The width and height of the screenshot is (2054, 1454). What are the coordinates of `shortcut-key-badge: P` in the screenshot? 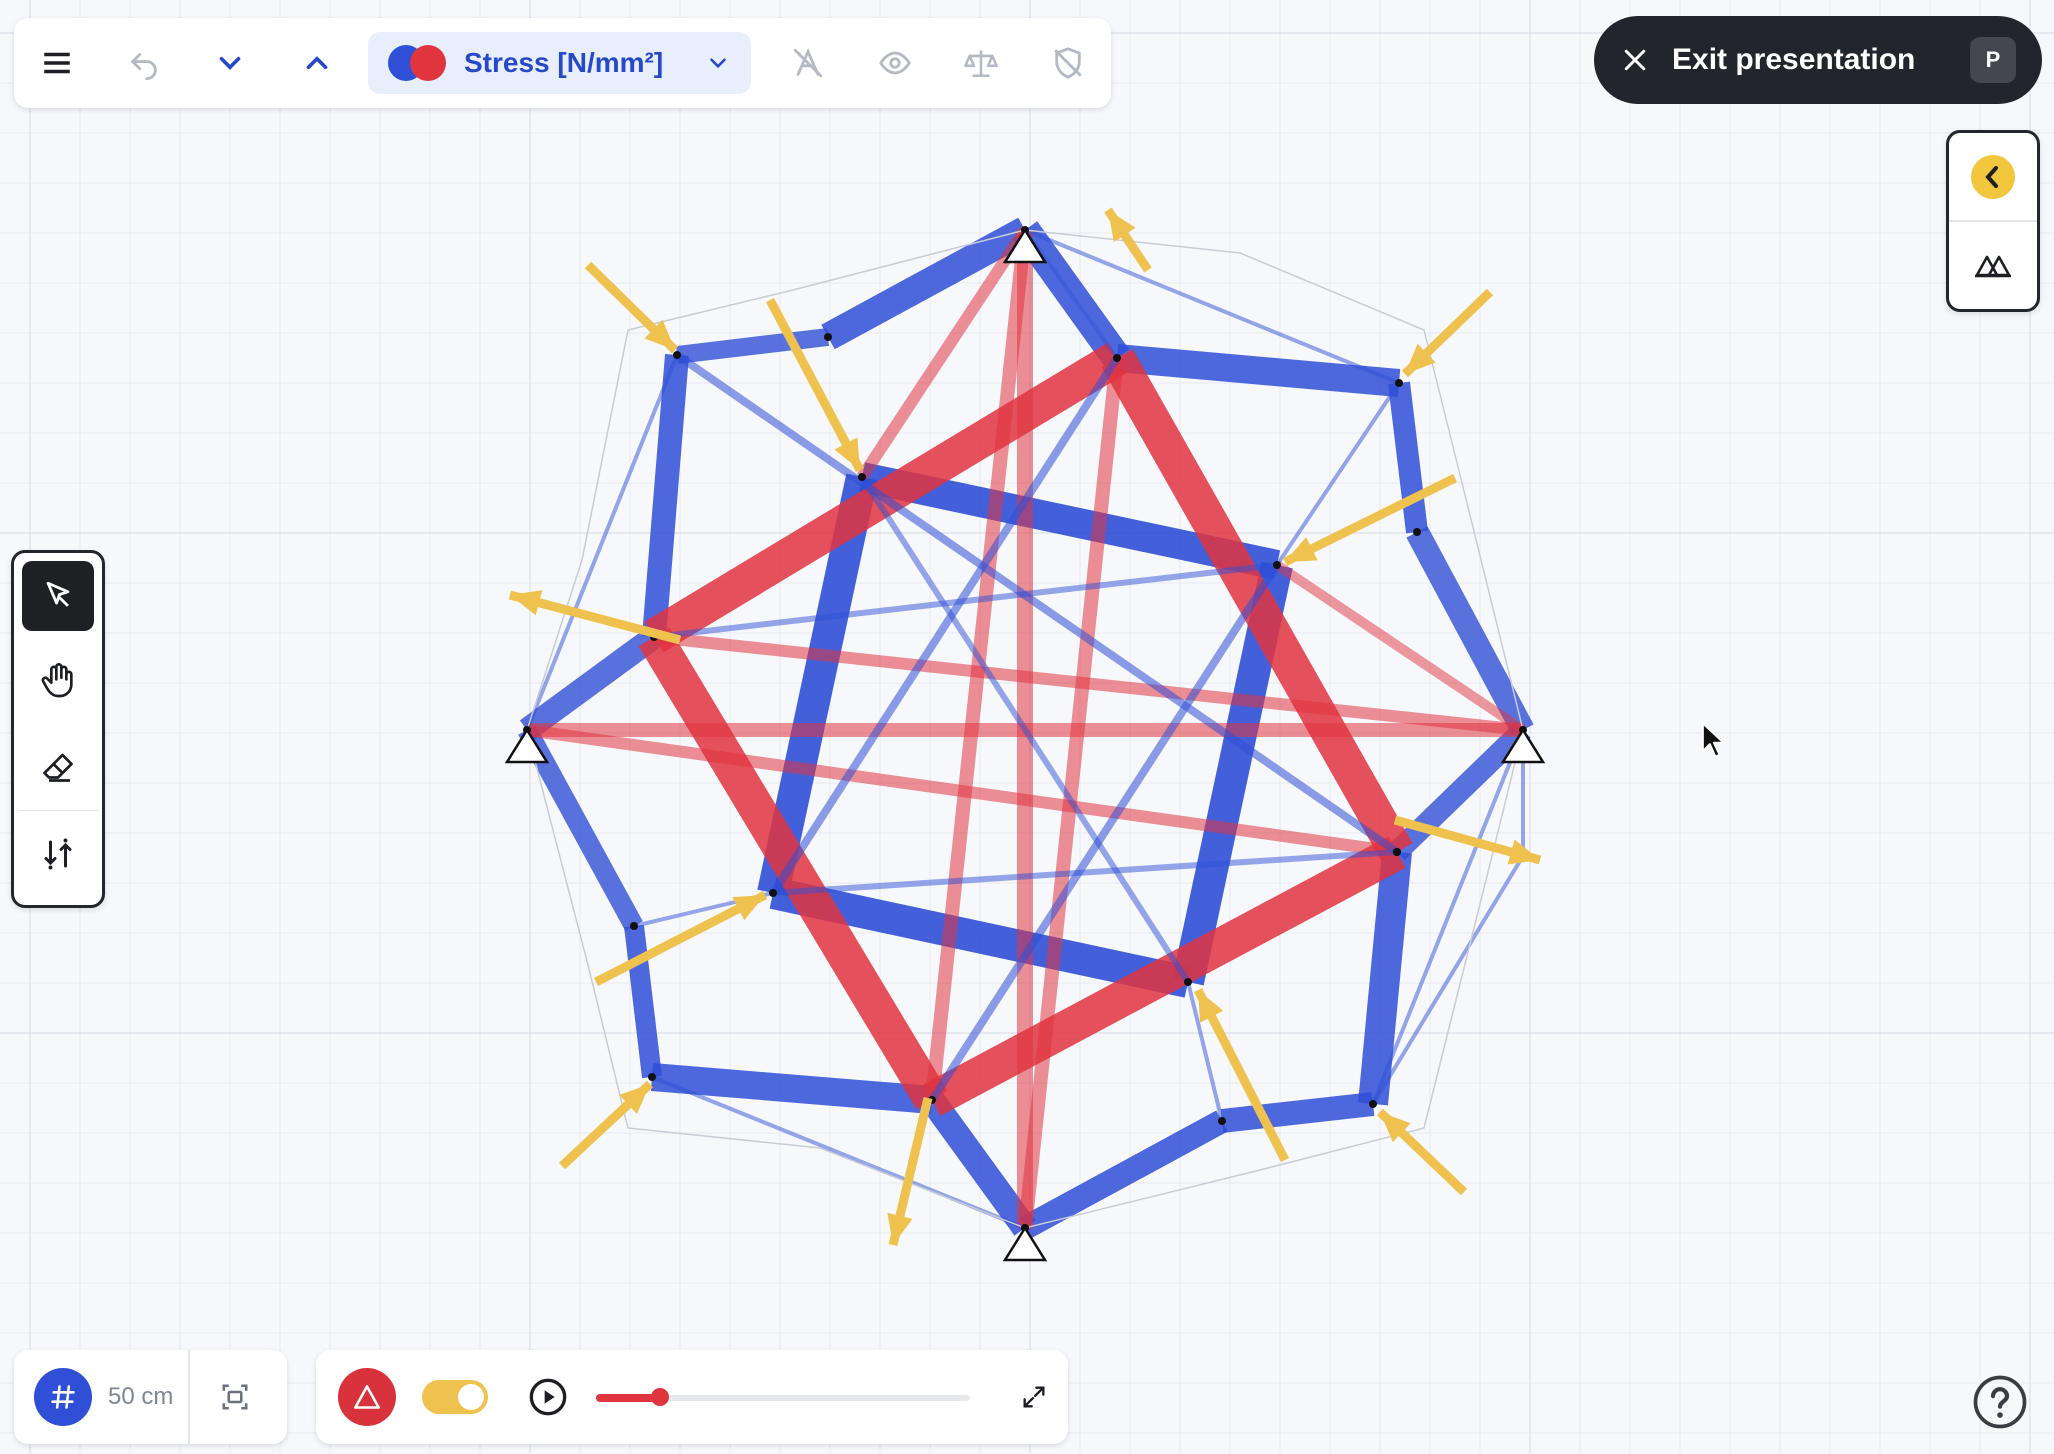 It's located at (1993, 60).